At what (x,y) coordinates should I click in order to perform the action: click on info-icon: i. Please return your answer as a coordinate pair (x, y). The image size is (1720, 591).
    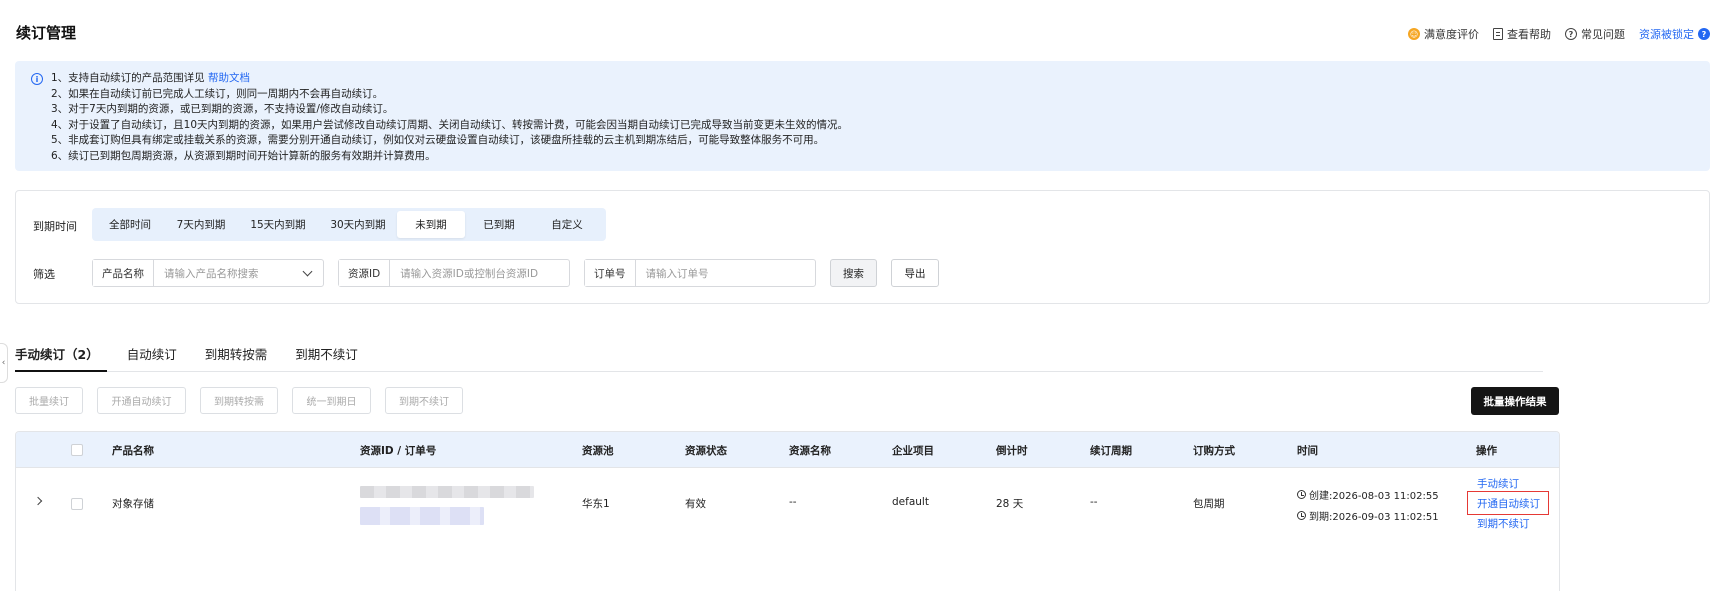
    Looking at the image, I should click on (37, 79).